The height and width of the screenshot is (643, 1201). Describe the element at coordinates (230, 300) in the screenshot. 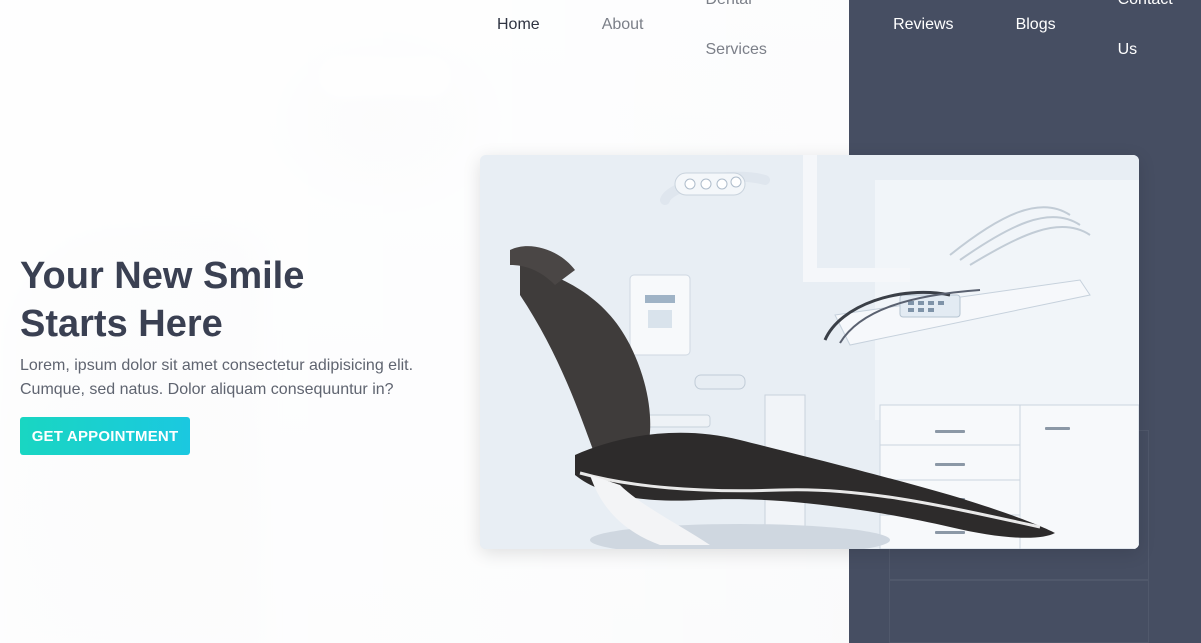

I see `hero-title: Your New Smile Starts Here` at that location.